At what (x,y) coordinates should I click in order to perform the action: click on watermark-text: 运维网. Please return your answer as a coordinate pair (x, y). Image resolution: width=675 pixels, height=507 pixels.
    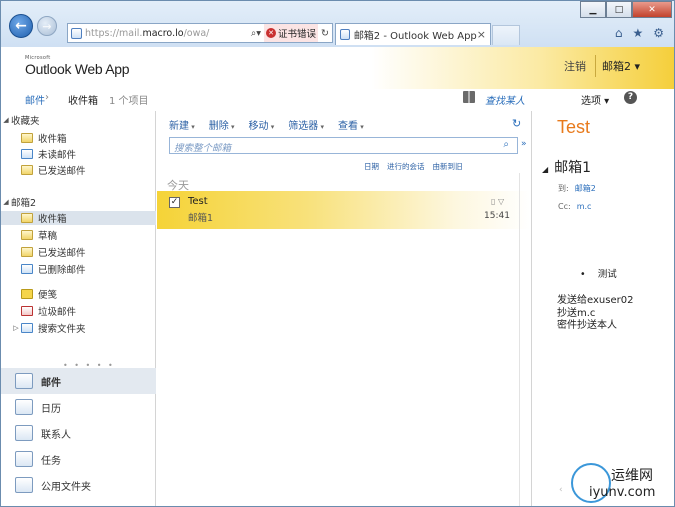
    Looking at the image, I should click on (632, 476).